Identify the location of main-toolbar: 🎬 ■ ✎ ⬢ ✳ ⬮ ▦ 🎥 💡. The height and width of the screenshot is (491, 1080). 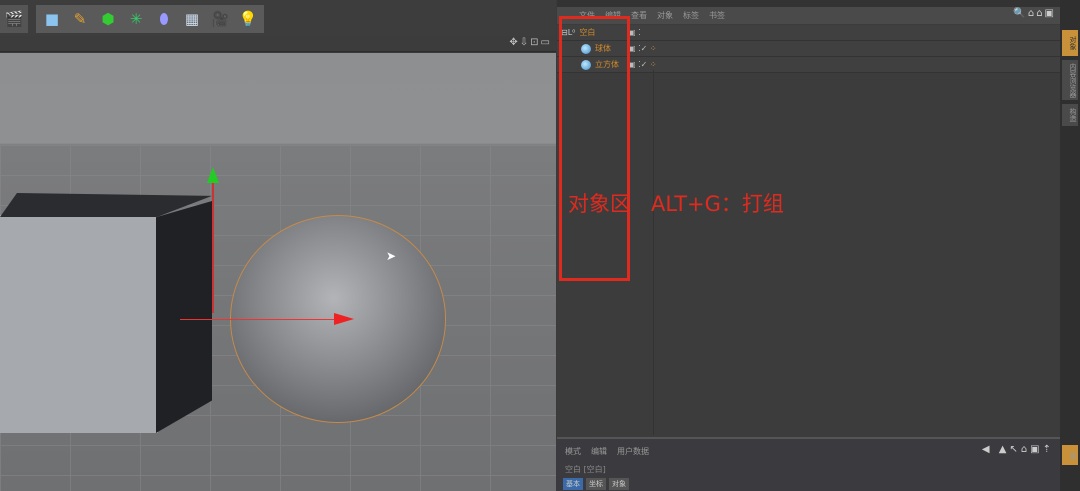
(278, 18).